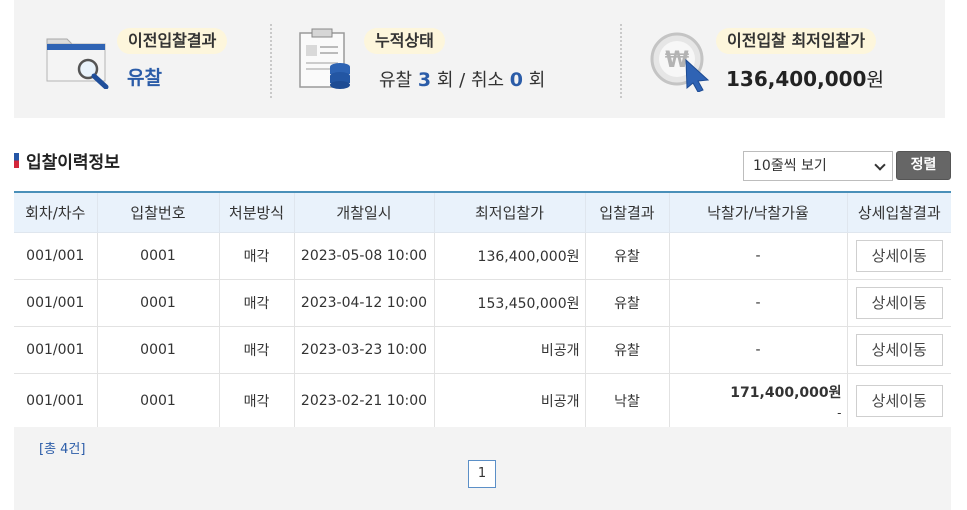 The height and width of the screenshot is (510, 967). I want to click on cell-min-price: 136,400,000원, so click(509, 256).